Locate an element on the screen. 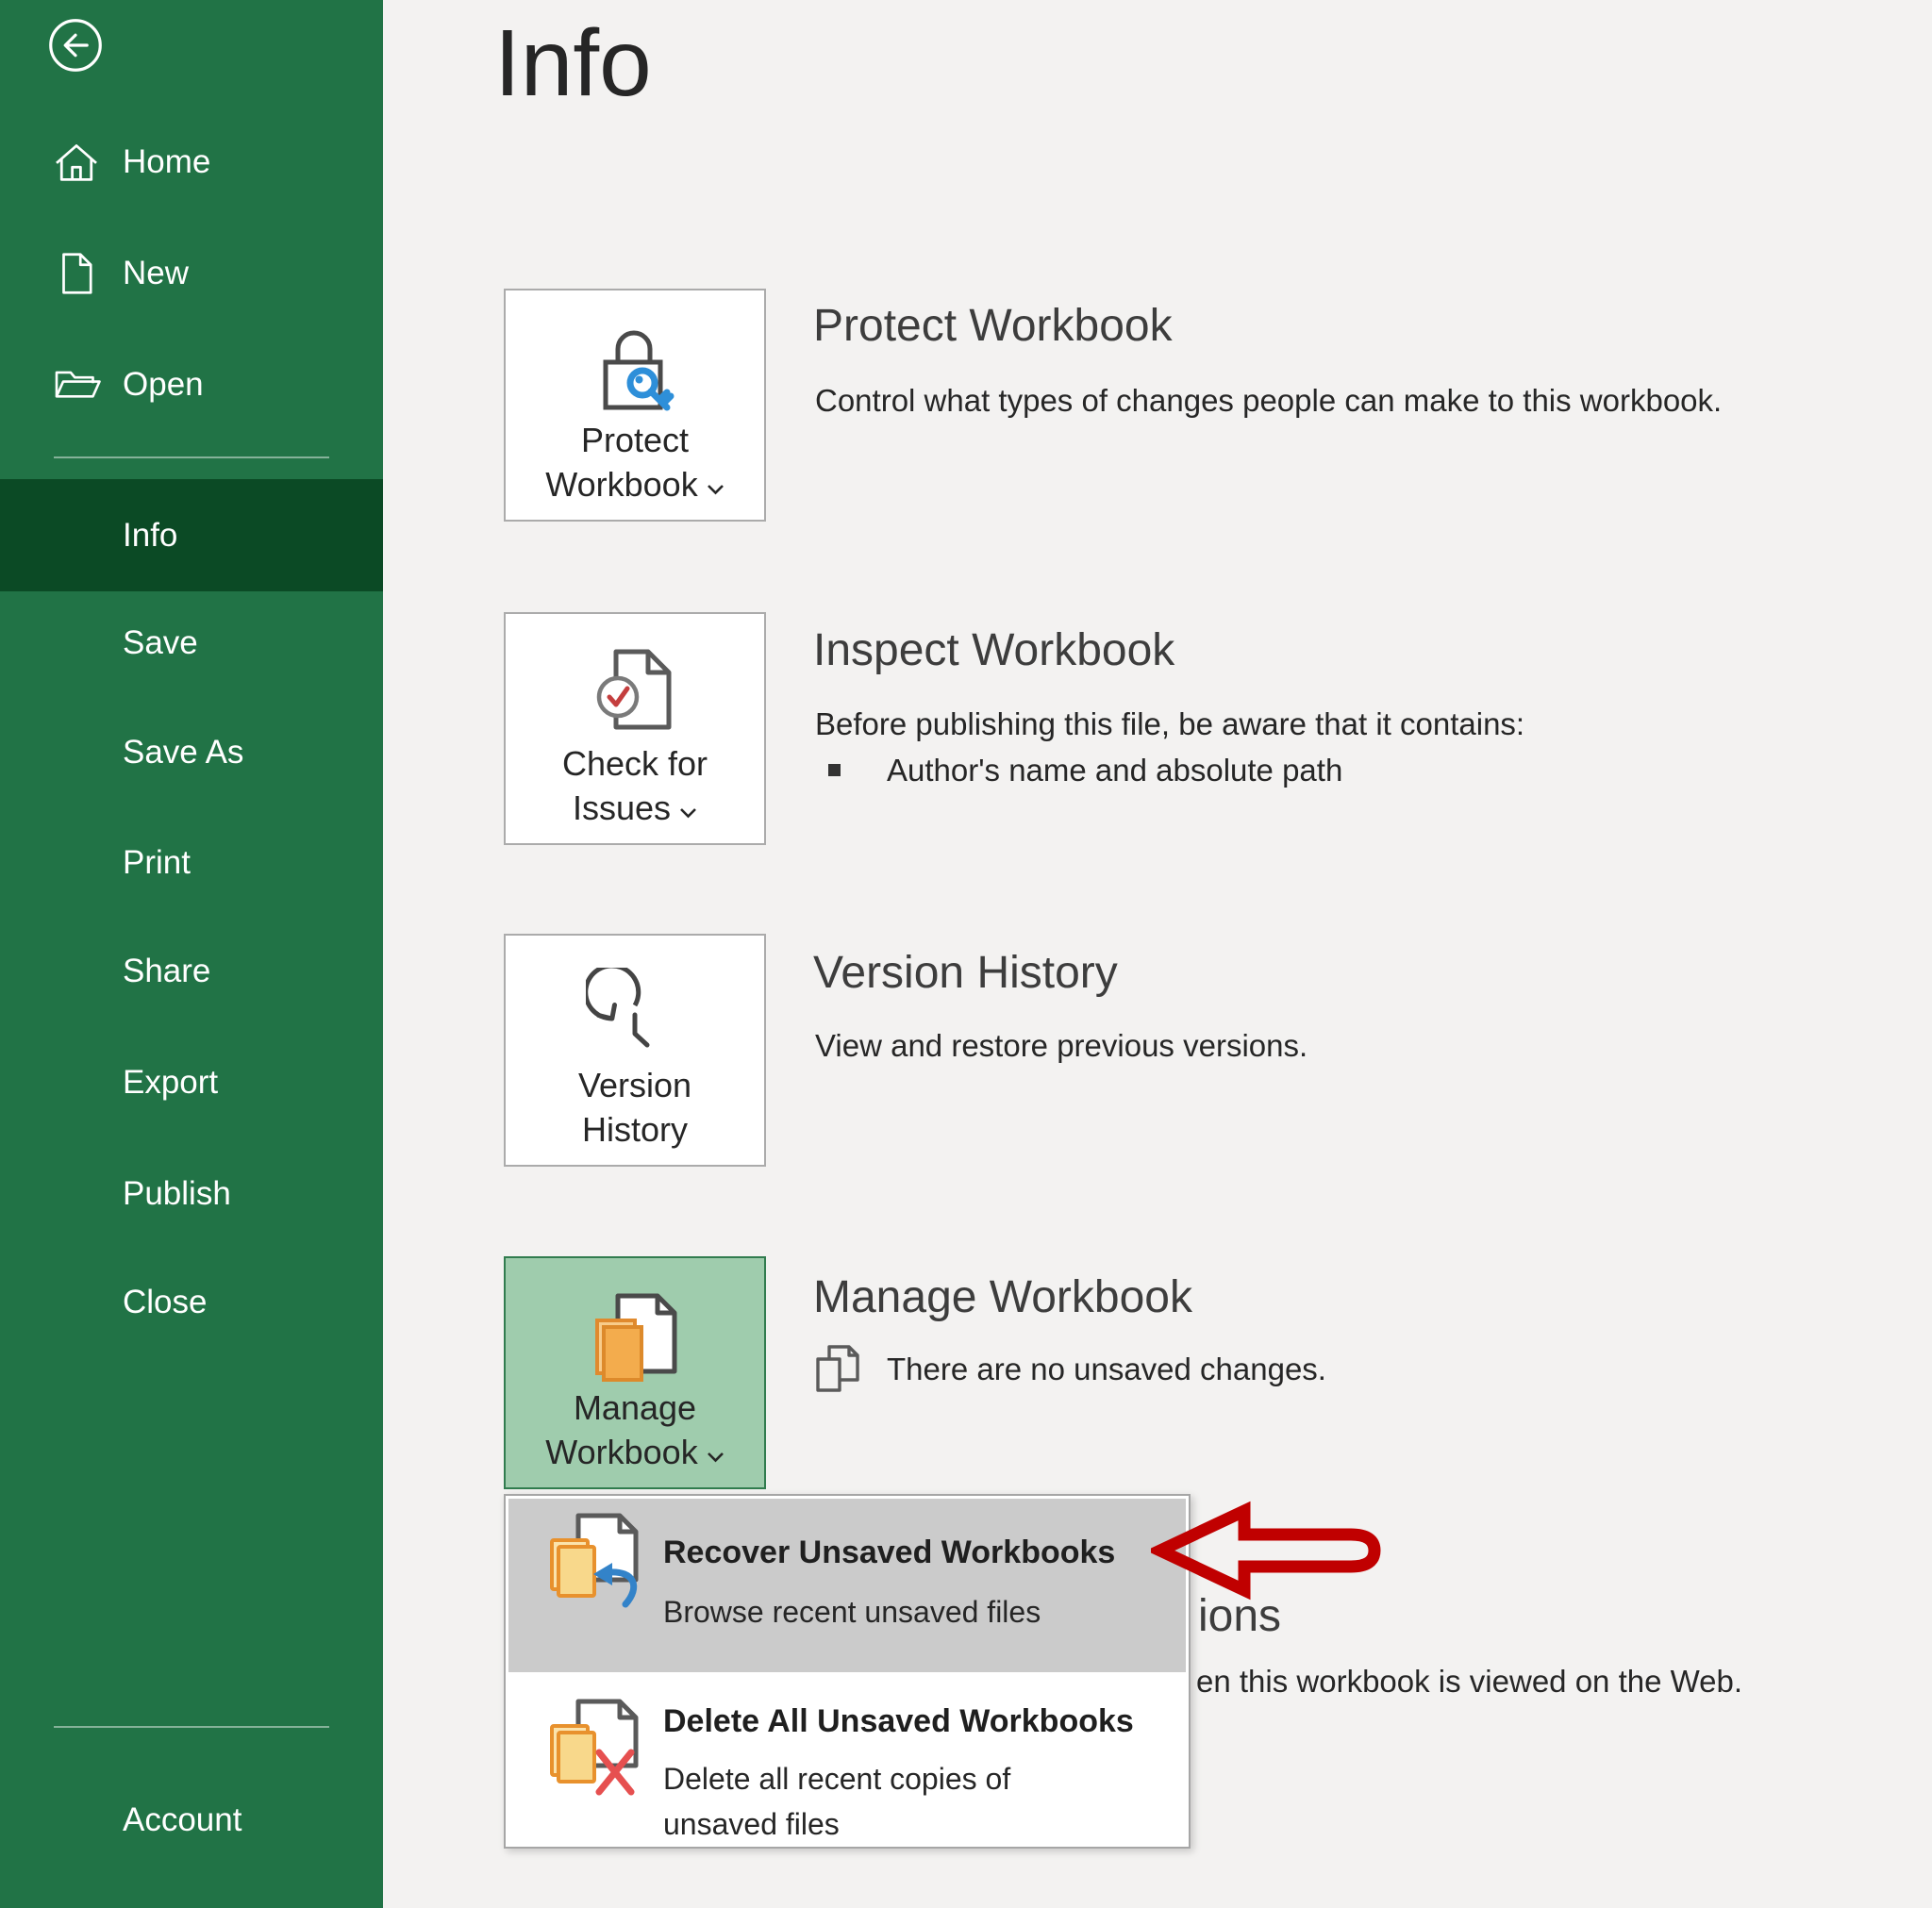 The width and height of the screenshot is (1932, 1908). sidebar-item-share: Share is located at coordinates (191, 972).